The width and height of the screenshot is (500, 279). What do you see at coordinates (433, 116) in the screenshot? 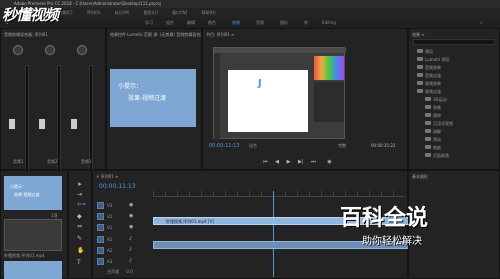
I see `tree-item-wipe: 擦除` at bounding box center [433, 116].